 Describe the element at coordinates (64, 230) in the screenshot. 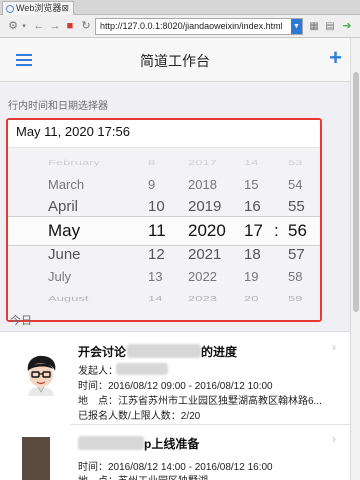

I see `picker-month: May` at that location.